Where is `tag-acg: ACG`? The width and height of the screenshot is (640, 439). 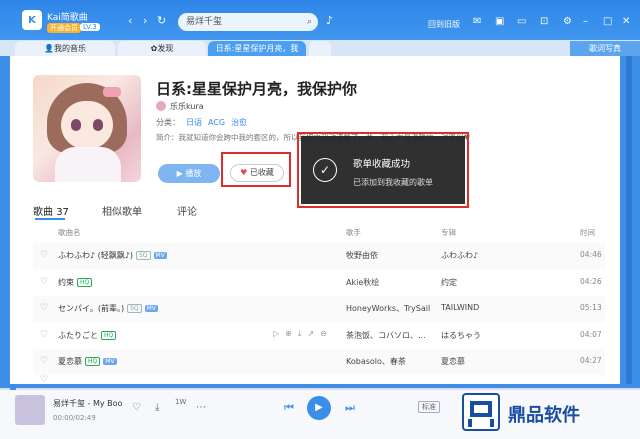
tag-acg: ACG is located at coordinates (216, 122).